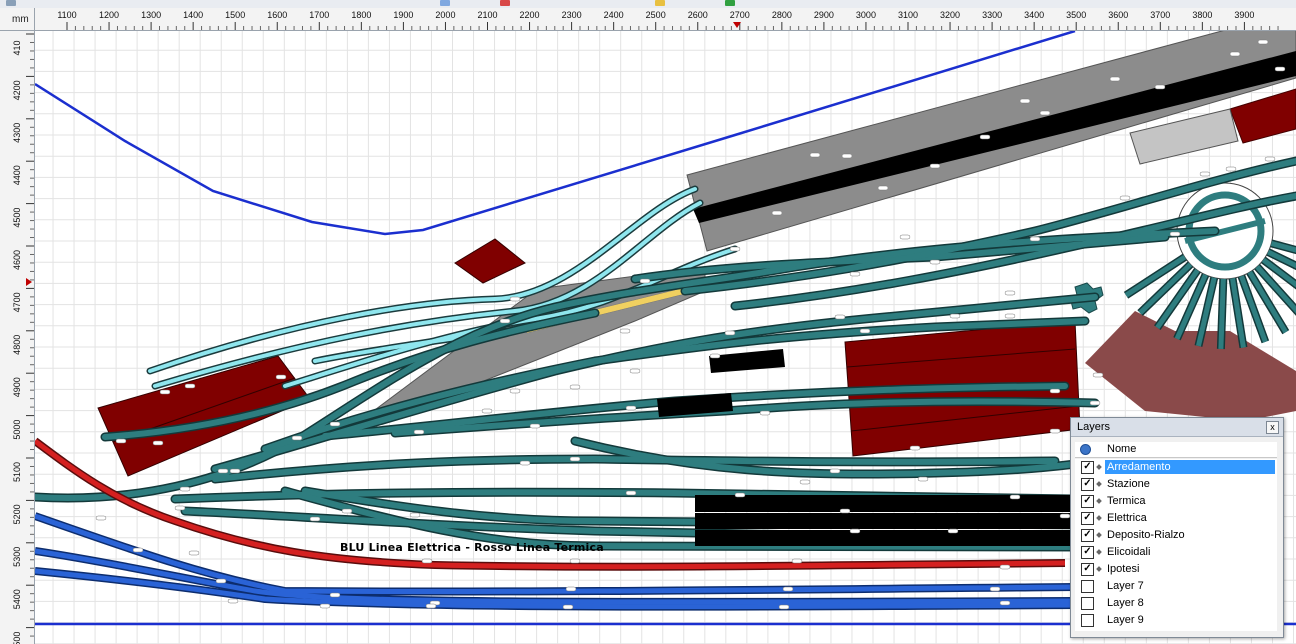  I want to click on ruler-label: 2700, so click(740, 15).